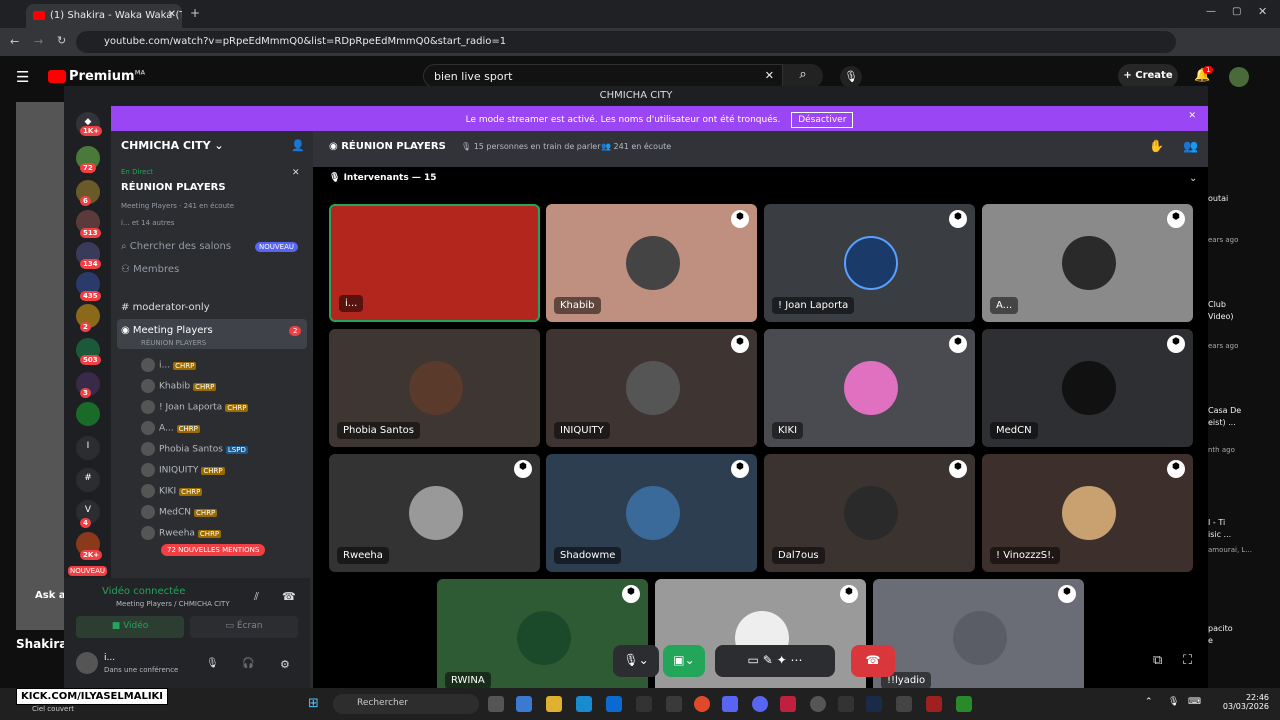 Image resolution: width=1280 pixels, height=720 pixels. What do you see at coordinates (1149, 702) in the screenshot?
I see `tray-chevron-icon: ⌃` at bounding box center [1149, 702].